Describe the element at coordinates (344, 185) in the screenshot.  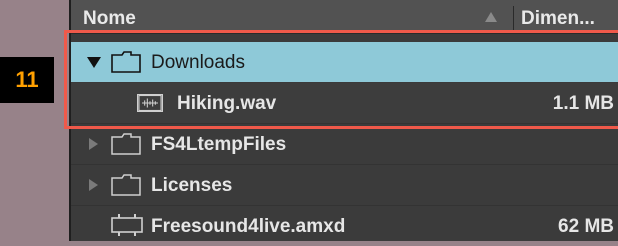
I see `list-item-licenses: Licenses` at that location.